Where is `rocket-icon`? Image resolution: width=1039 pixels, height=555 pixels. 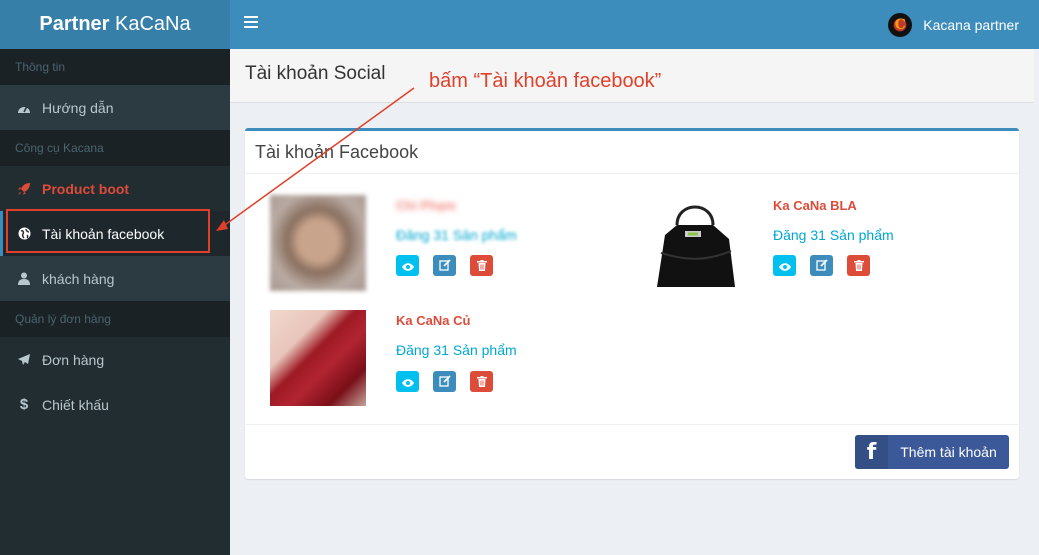 rocket-icon is located at coordinates (24, 189).